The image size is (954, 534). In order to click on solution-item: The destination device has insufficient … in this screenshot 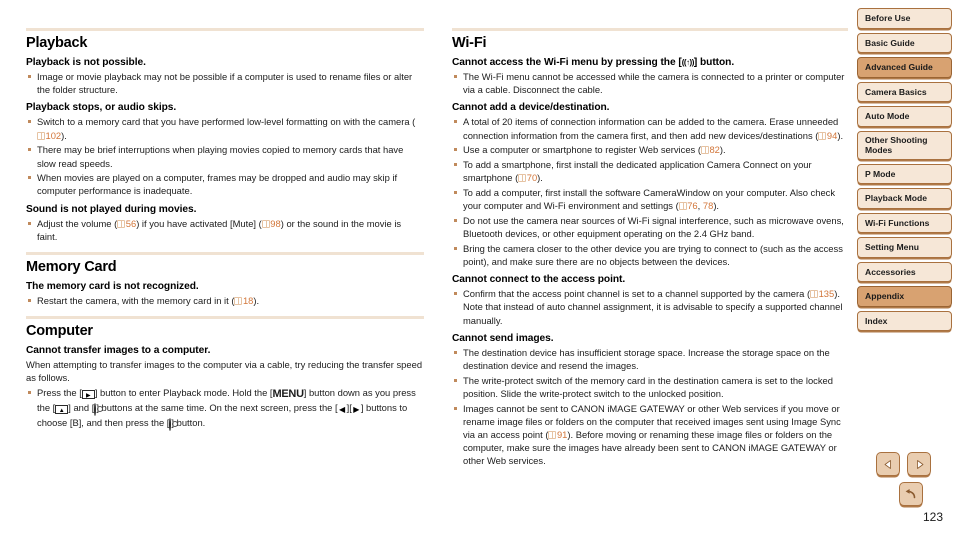, I will do `click(650, 359)`.